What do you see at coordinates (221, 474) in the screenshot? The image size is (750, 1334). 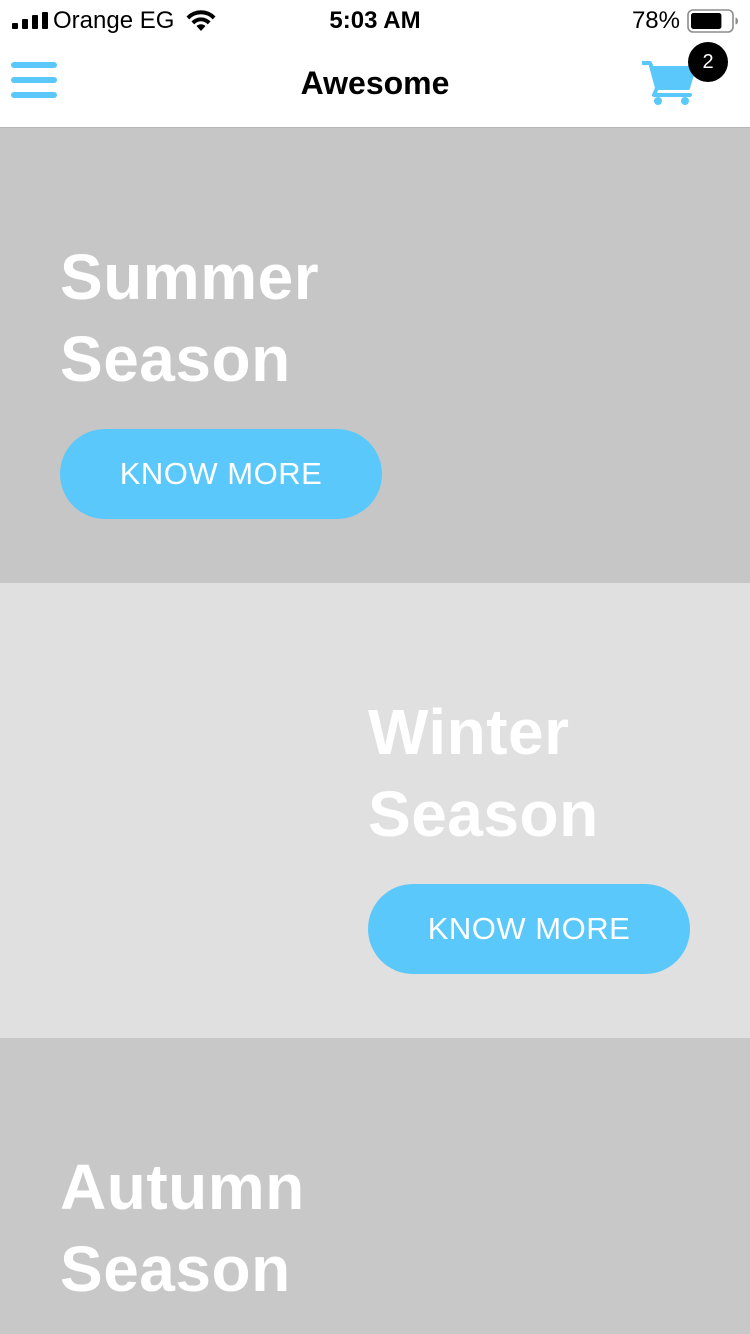 I see `summer-know-more-button: KNOW MORE` at bounding box center [221, 474].